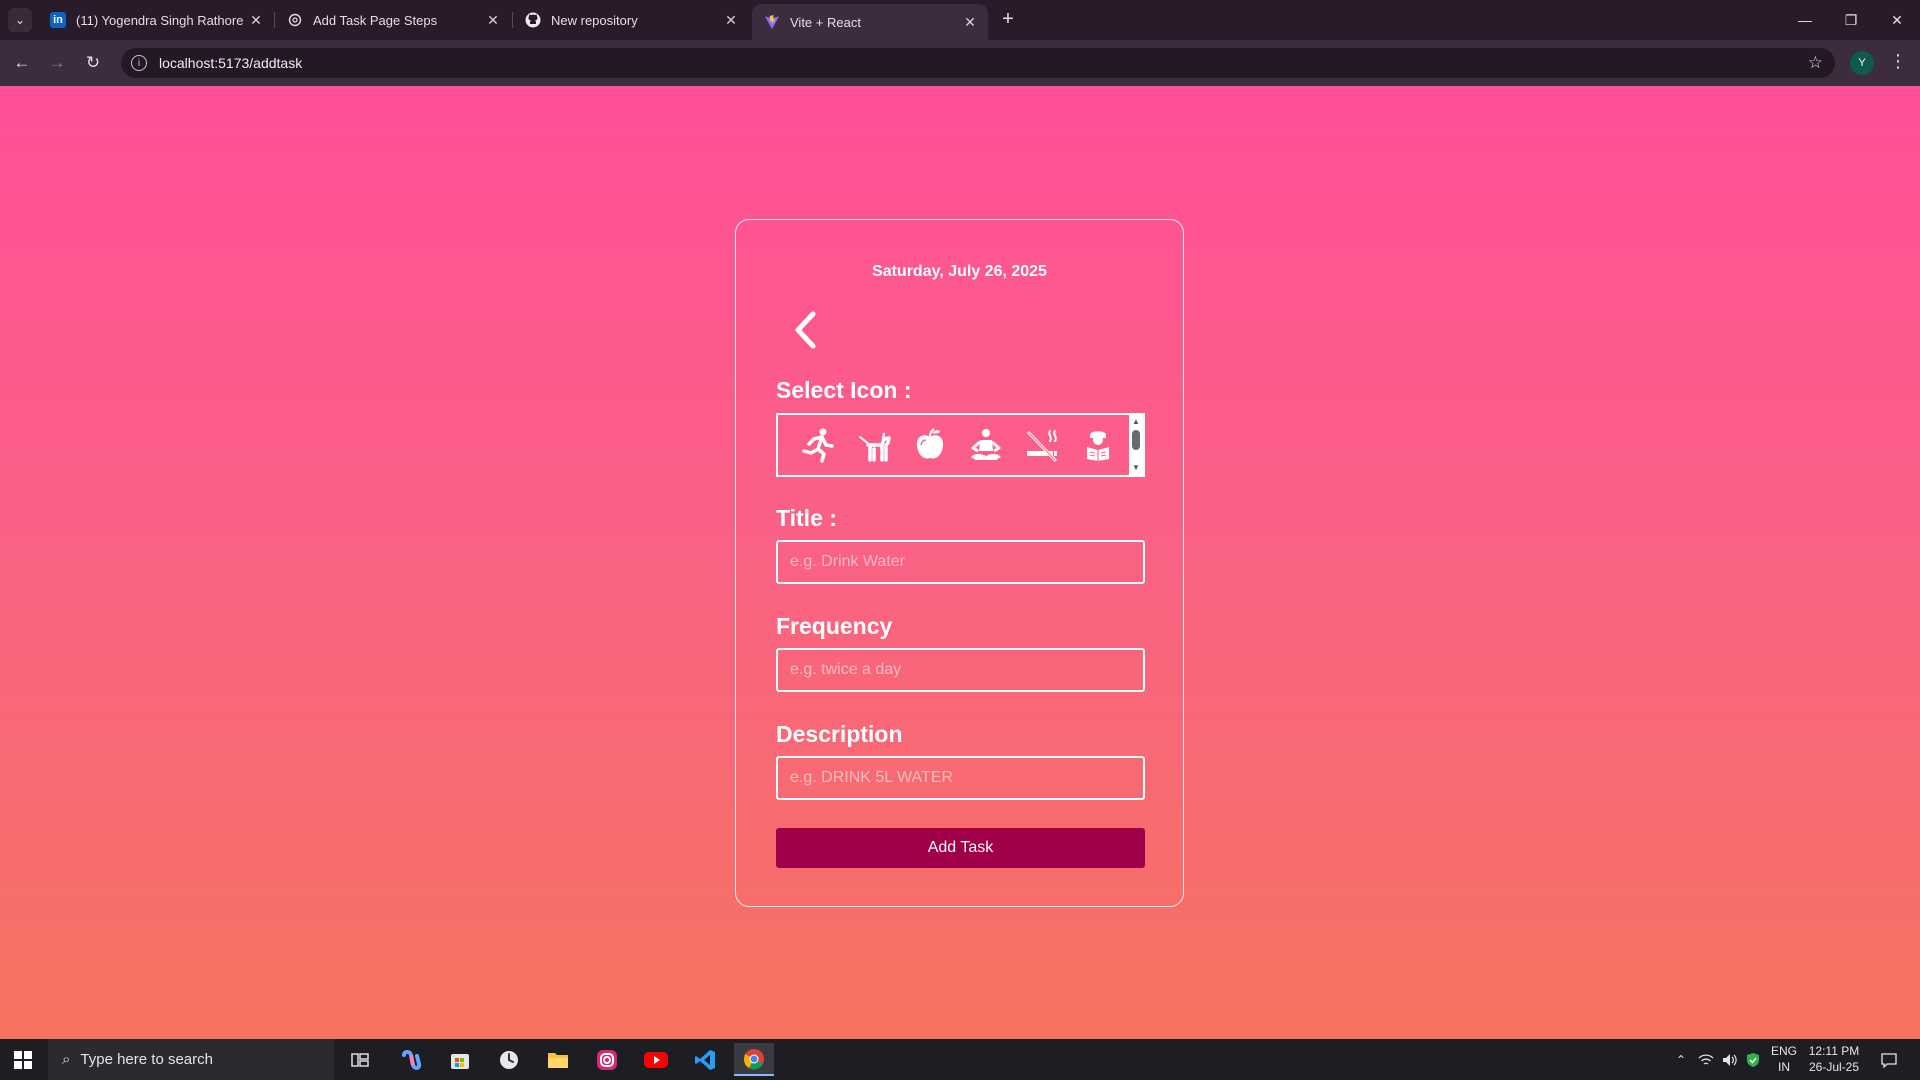 Image resolution: width=1920 pixels, height=1080 pixels. I want to click on restore-button: ❐, so click(1851, 20).